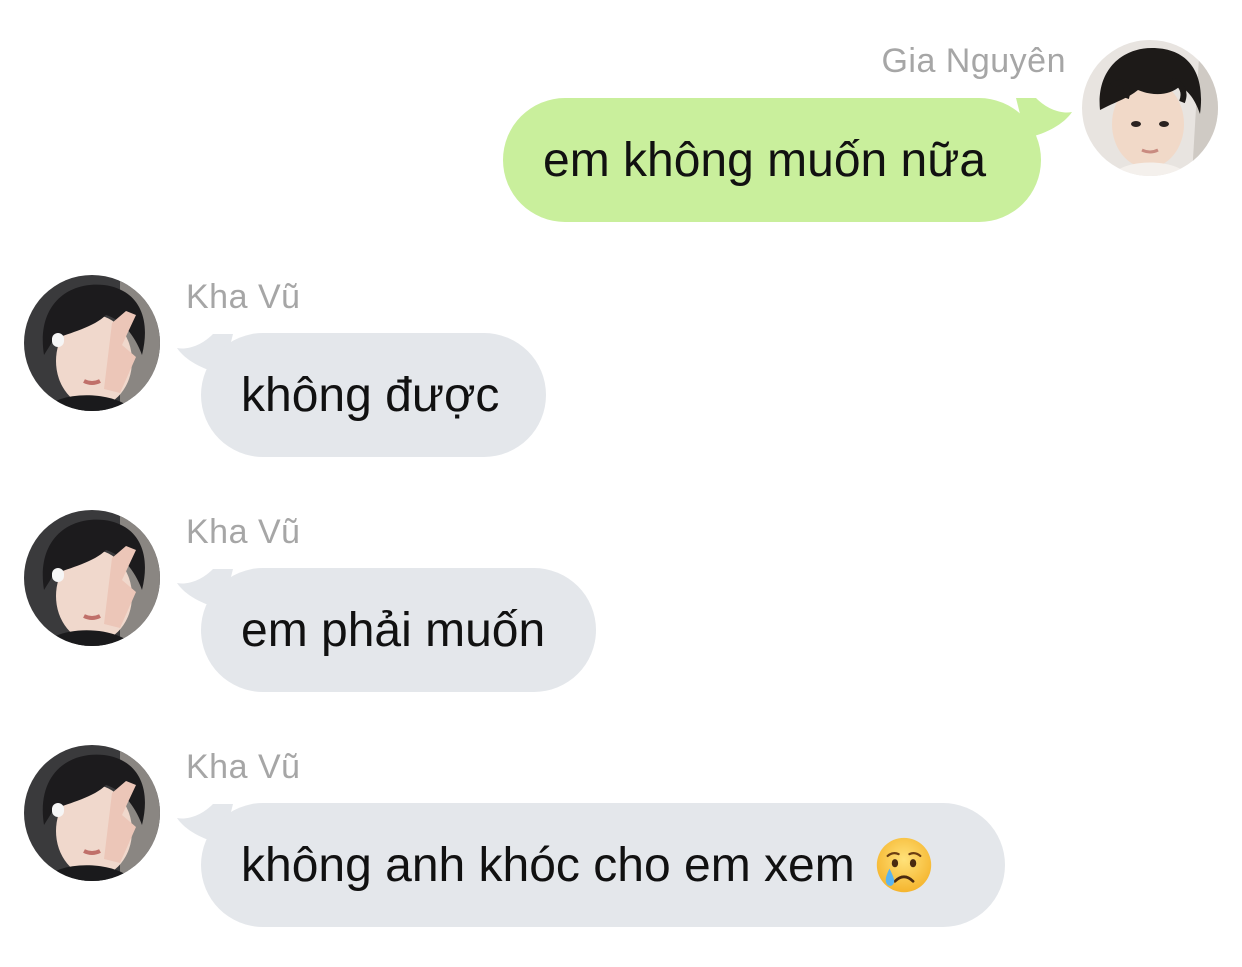 The height and width of the screenshot is (967, 1242). What do you see at coordinates (548, 865) in the screenshot?
I see `message-text: không anh khóc cho em xem` at bounding box center [548, 865].